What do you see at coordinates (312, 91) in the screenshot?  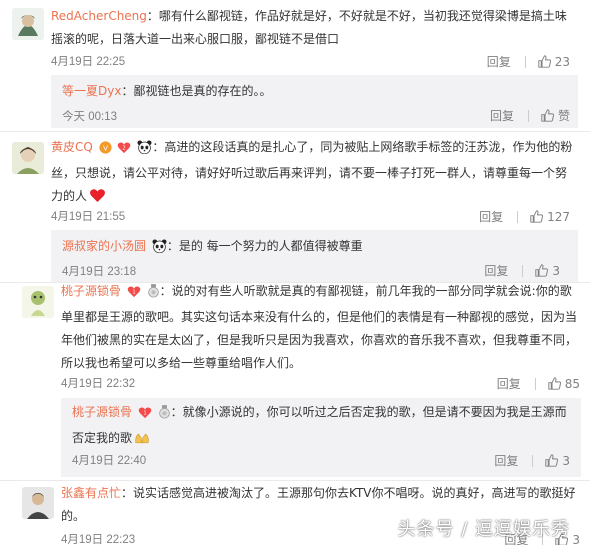 I see `reply-text: 等一夏Dyx：鄙视链也是真的存在的。。` at bounding box center [312, 91].